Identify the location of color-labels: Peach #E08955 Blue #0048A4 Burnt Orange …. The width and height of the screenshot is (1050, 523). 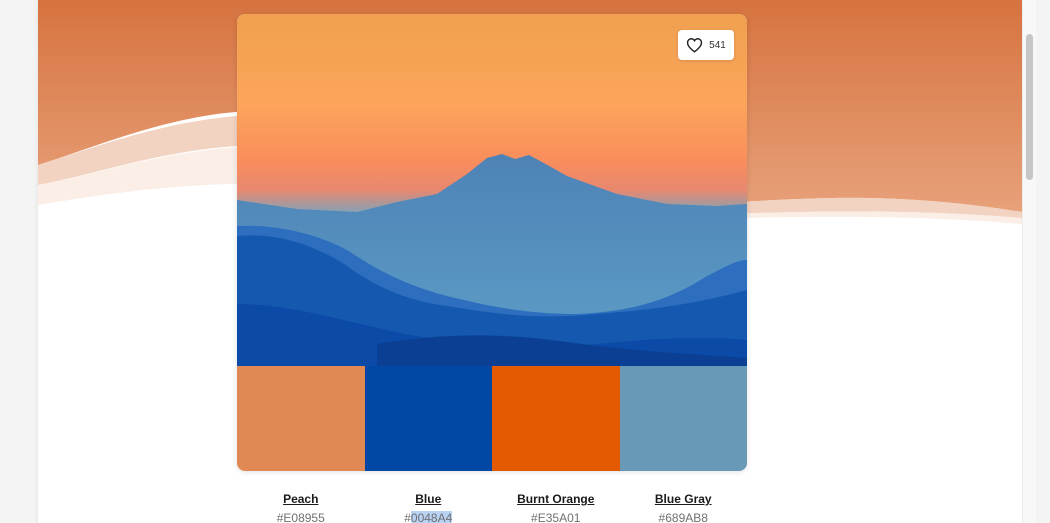
(492, 506).